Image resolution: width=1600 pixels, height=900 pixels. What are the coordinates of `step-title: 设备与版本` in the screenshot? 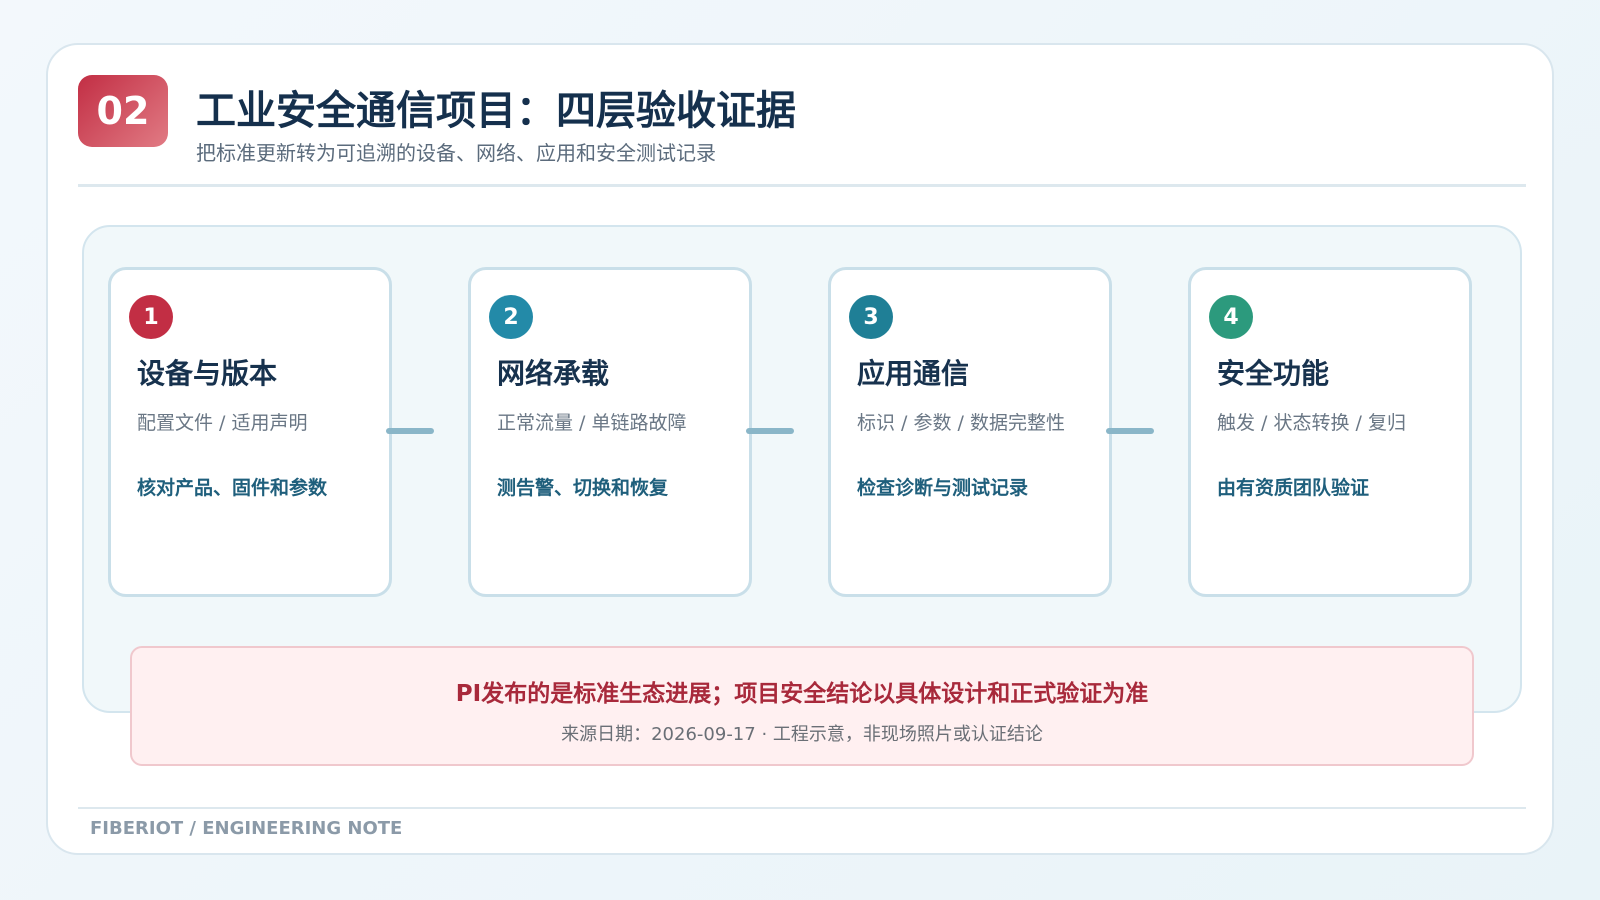 It's located at (207, 373).